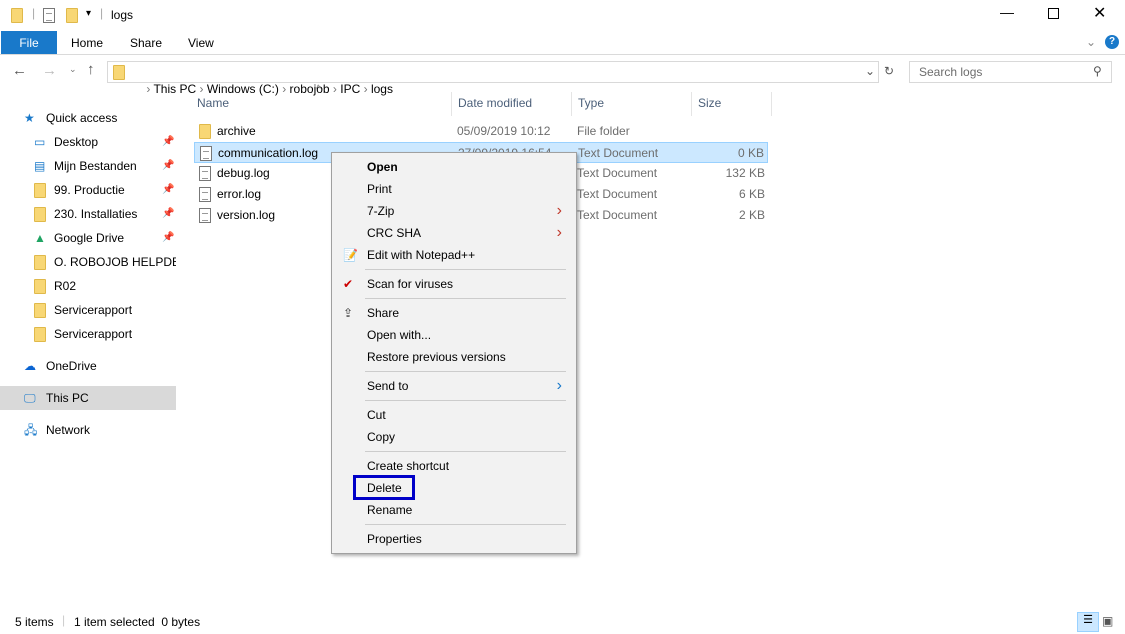  Describe the element at coordinates (310, 89) in the screenshot. I see `breadcrumb-item: robojob` at that location.